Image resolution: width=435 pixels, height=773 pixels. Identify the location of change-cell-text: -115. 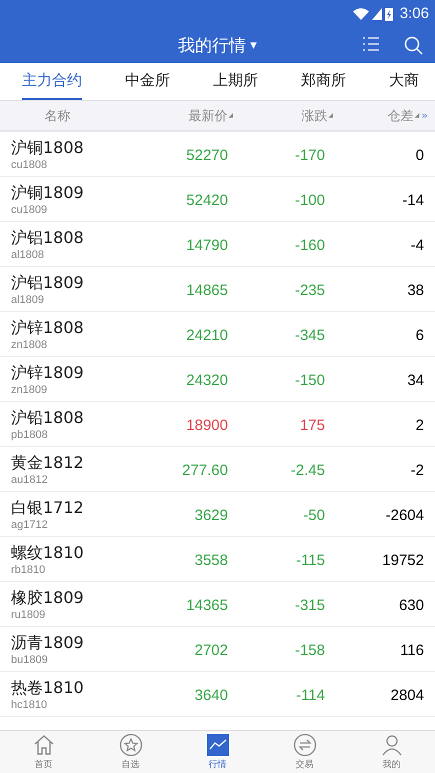
(310, 559).